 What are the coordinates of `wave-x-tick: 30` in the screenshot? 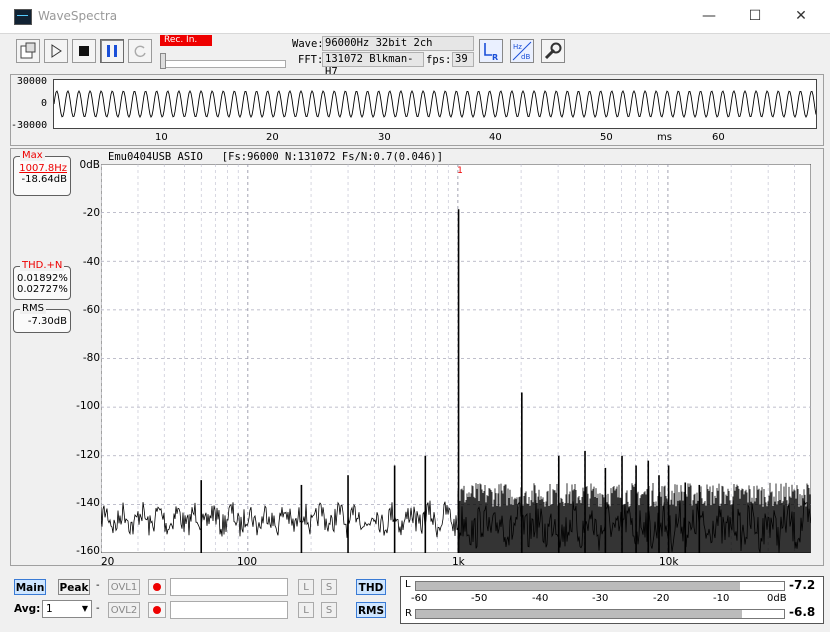 It's located at (384, 137).